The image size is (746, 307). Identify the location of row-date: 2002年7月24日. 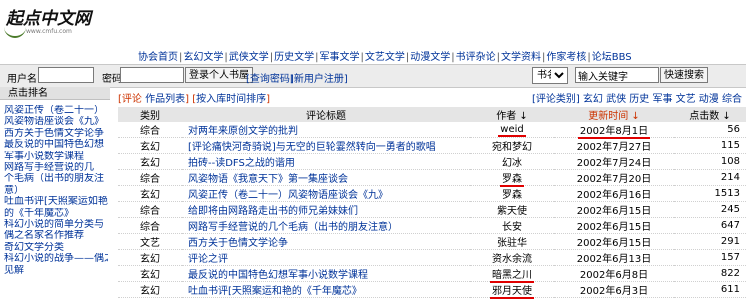
(614, 161).